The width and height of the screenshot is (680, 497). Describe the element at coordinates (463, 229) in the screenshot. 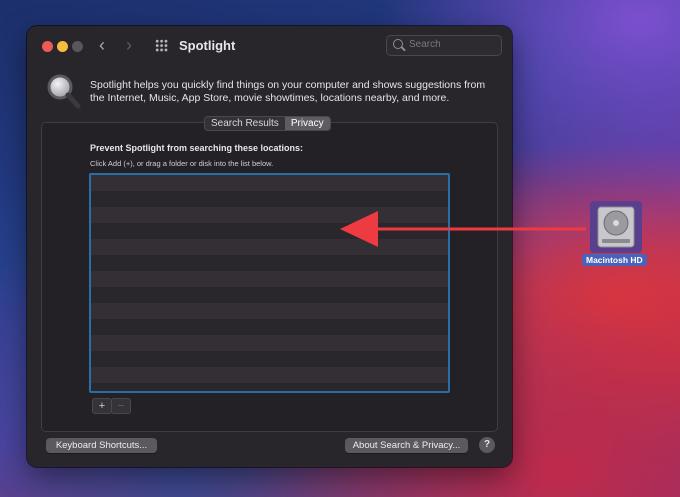

I see `drag-arrow-annotation` at that location.